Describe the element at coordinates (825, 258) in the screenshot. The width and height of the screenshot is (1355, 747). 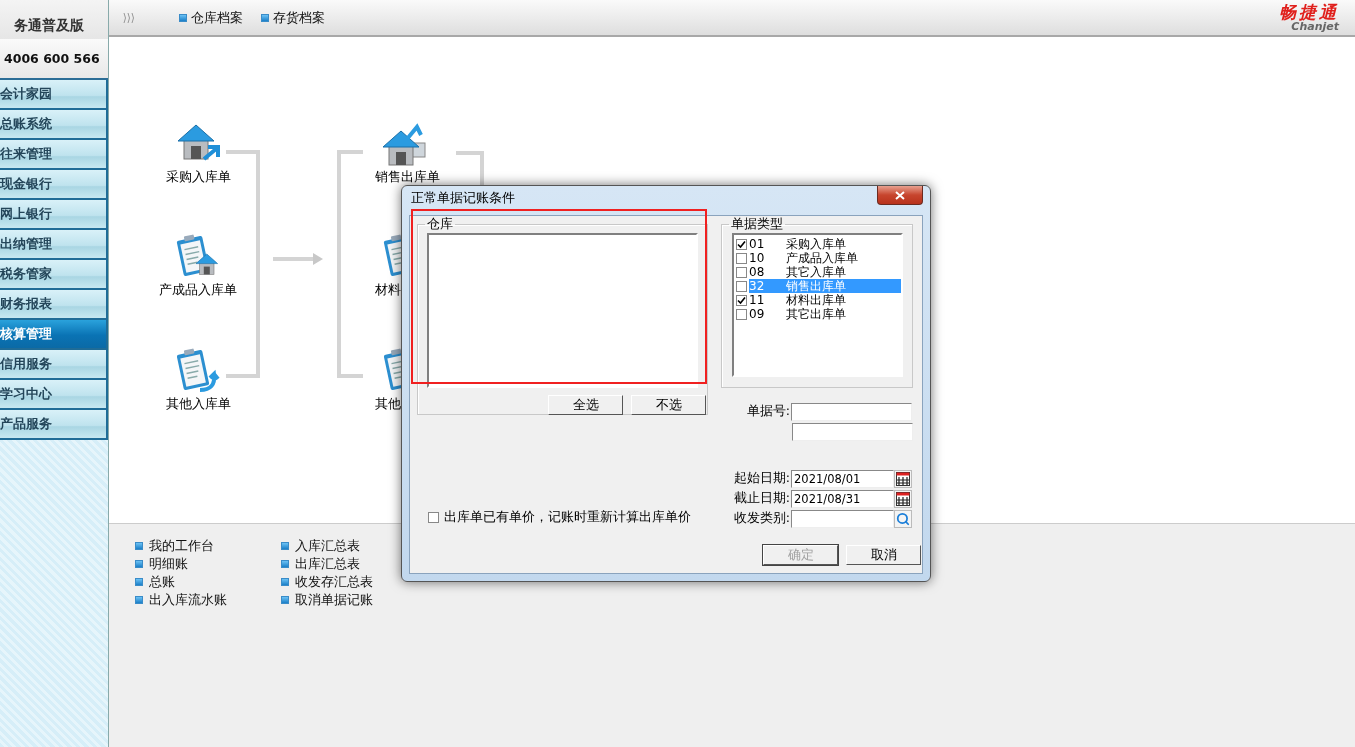
I see `doc-type-item: 10 产成品入库单` at that location.